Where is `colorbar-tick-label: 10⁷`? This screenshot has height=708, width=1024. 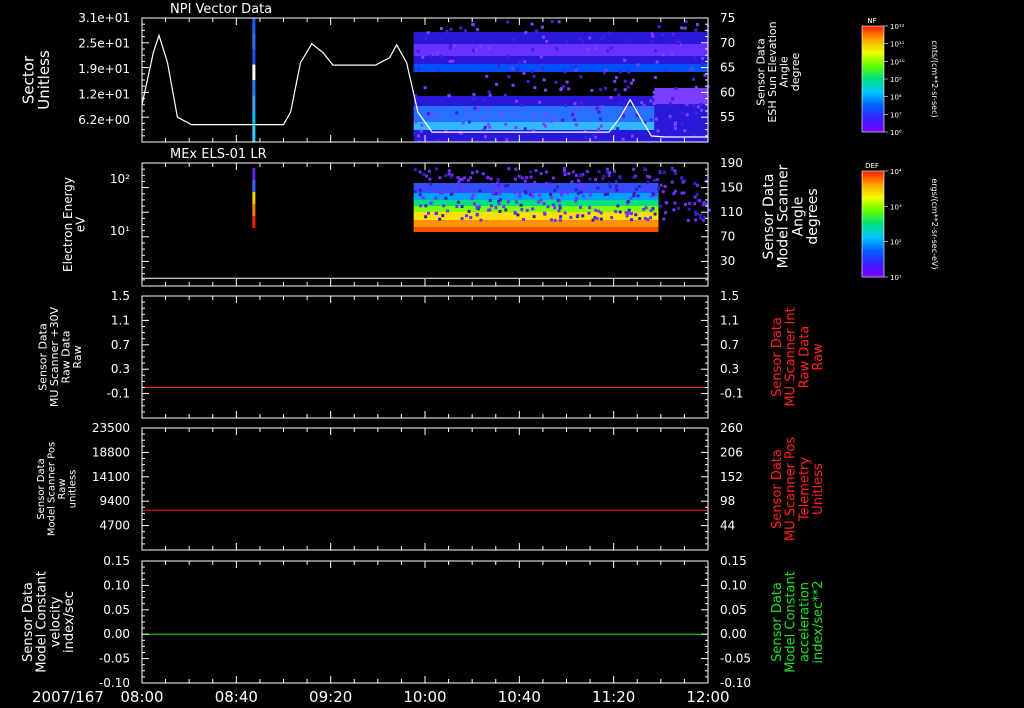 colorbar-tick-label: 10⁷ is located at coordinates (896, 115).